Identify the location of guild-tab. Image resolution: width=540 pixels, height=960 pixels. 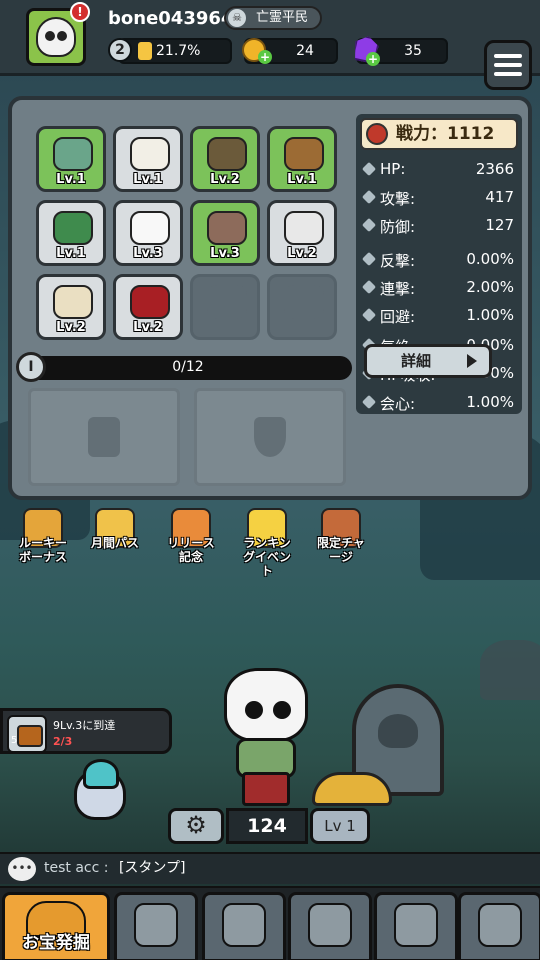
(416, 926).